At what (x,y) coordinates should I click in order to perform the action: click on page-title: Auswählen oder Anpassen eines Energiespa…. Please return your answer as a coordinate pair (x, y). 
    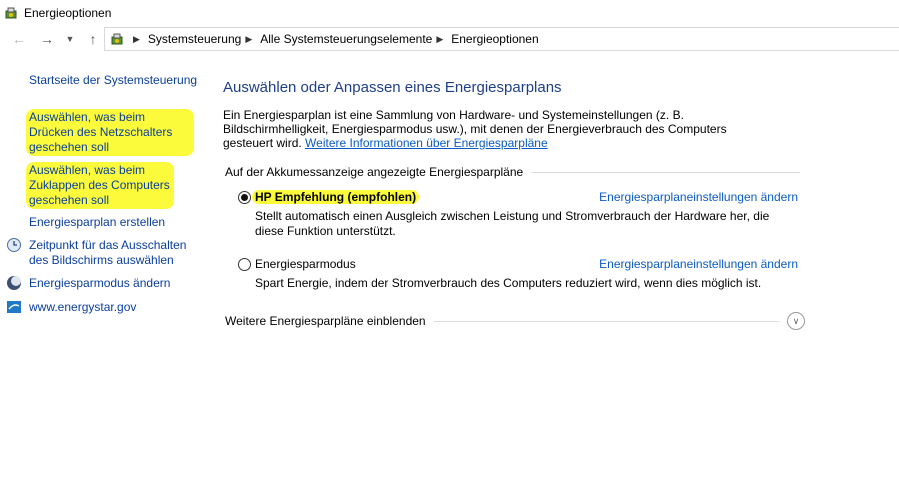
    Looking at the image, I should click on (392, 87).